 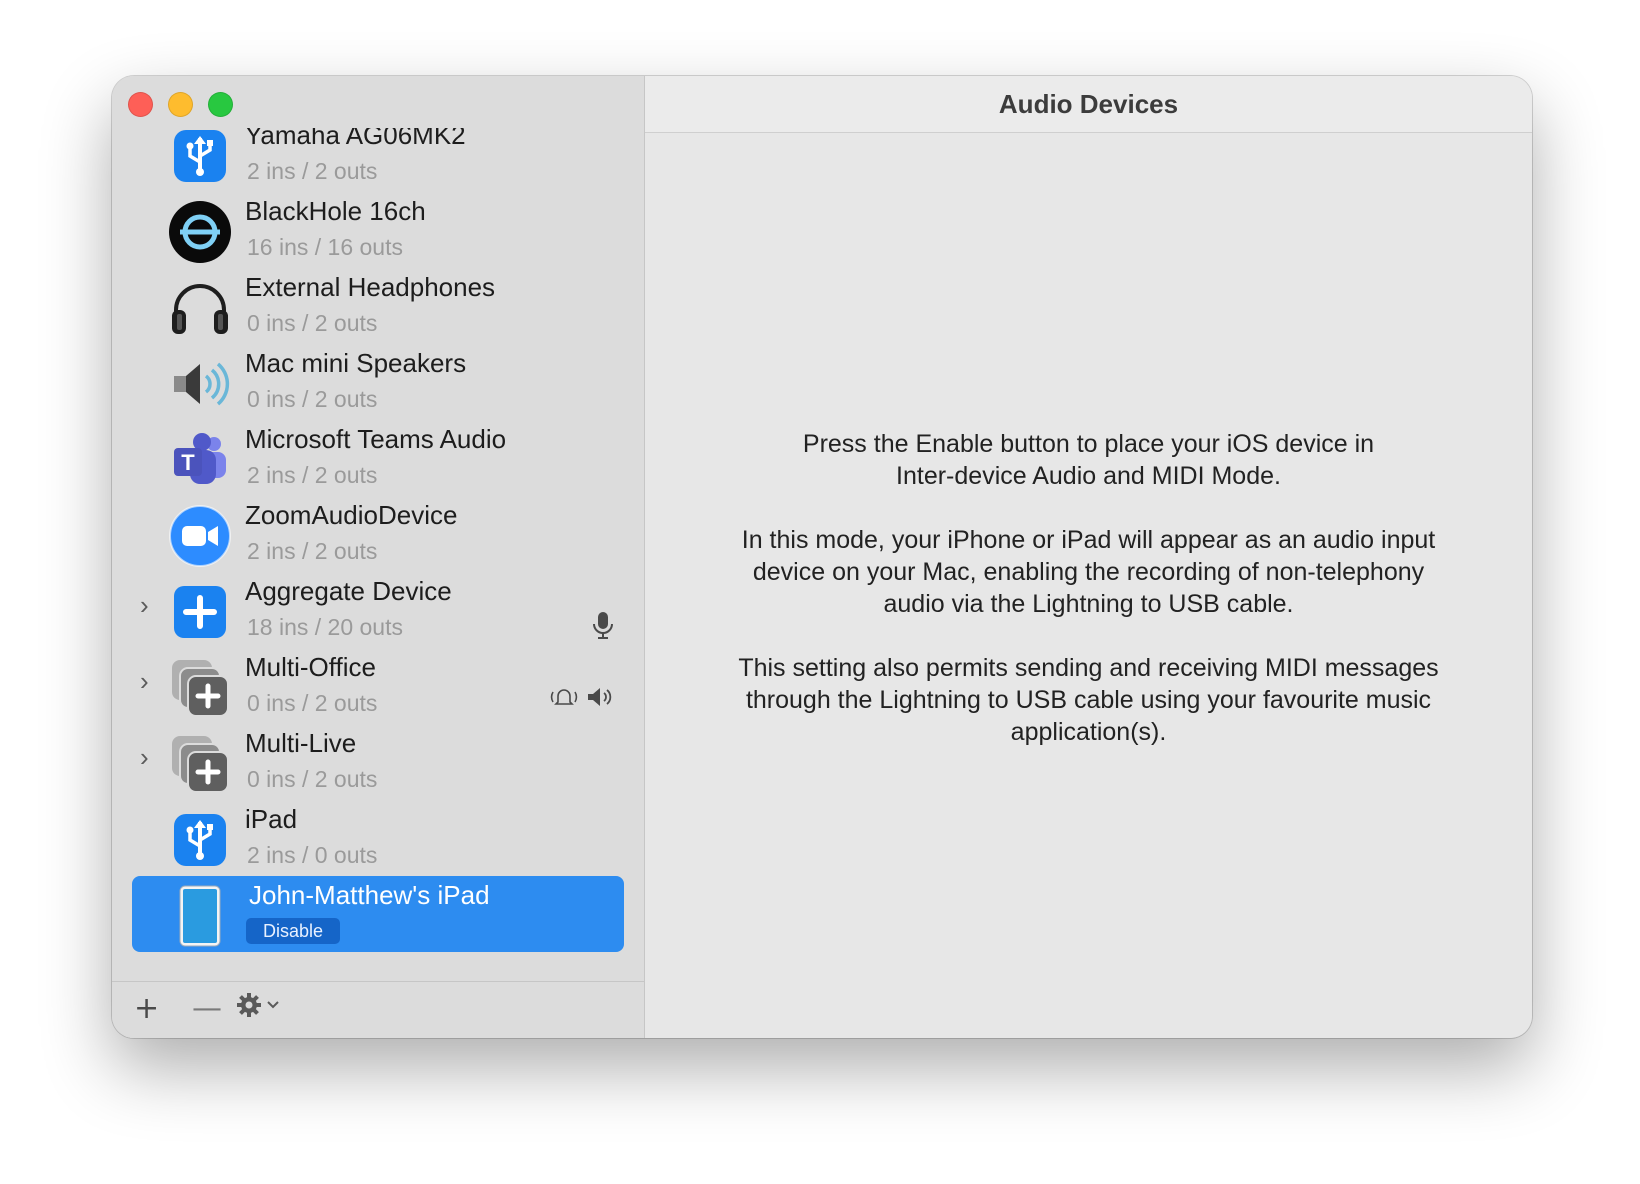 What do you see at coordinates (351, 515) in the screenshot?
I see `device-name: ZoomAudioDevice` at bounding box center [351, 515].